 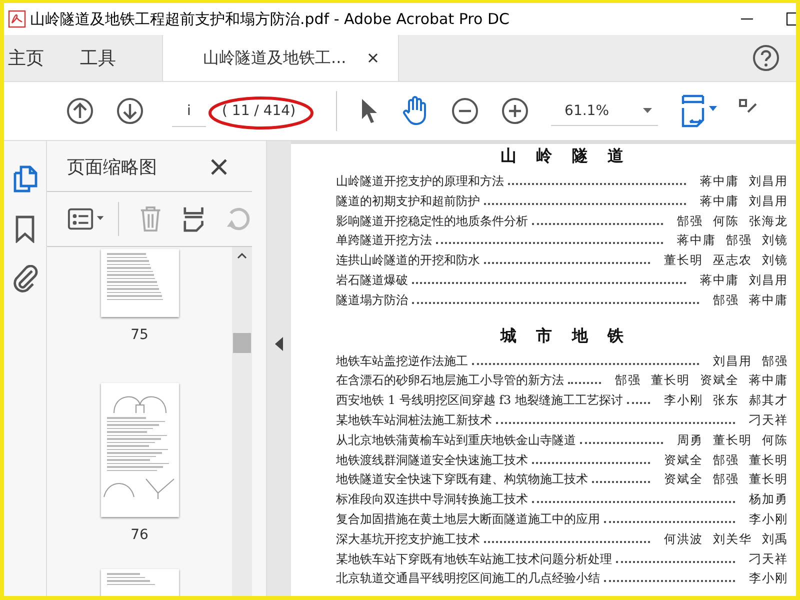 What do you see at coordinates (791, 19) in the screenshot?
I see `maximize-icon` at bounding box center [791, 19].